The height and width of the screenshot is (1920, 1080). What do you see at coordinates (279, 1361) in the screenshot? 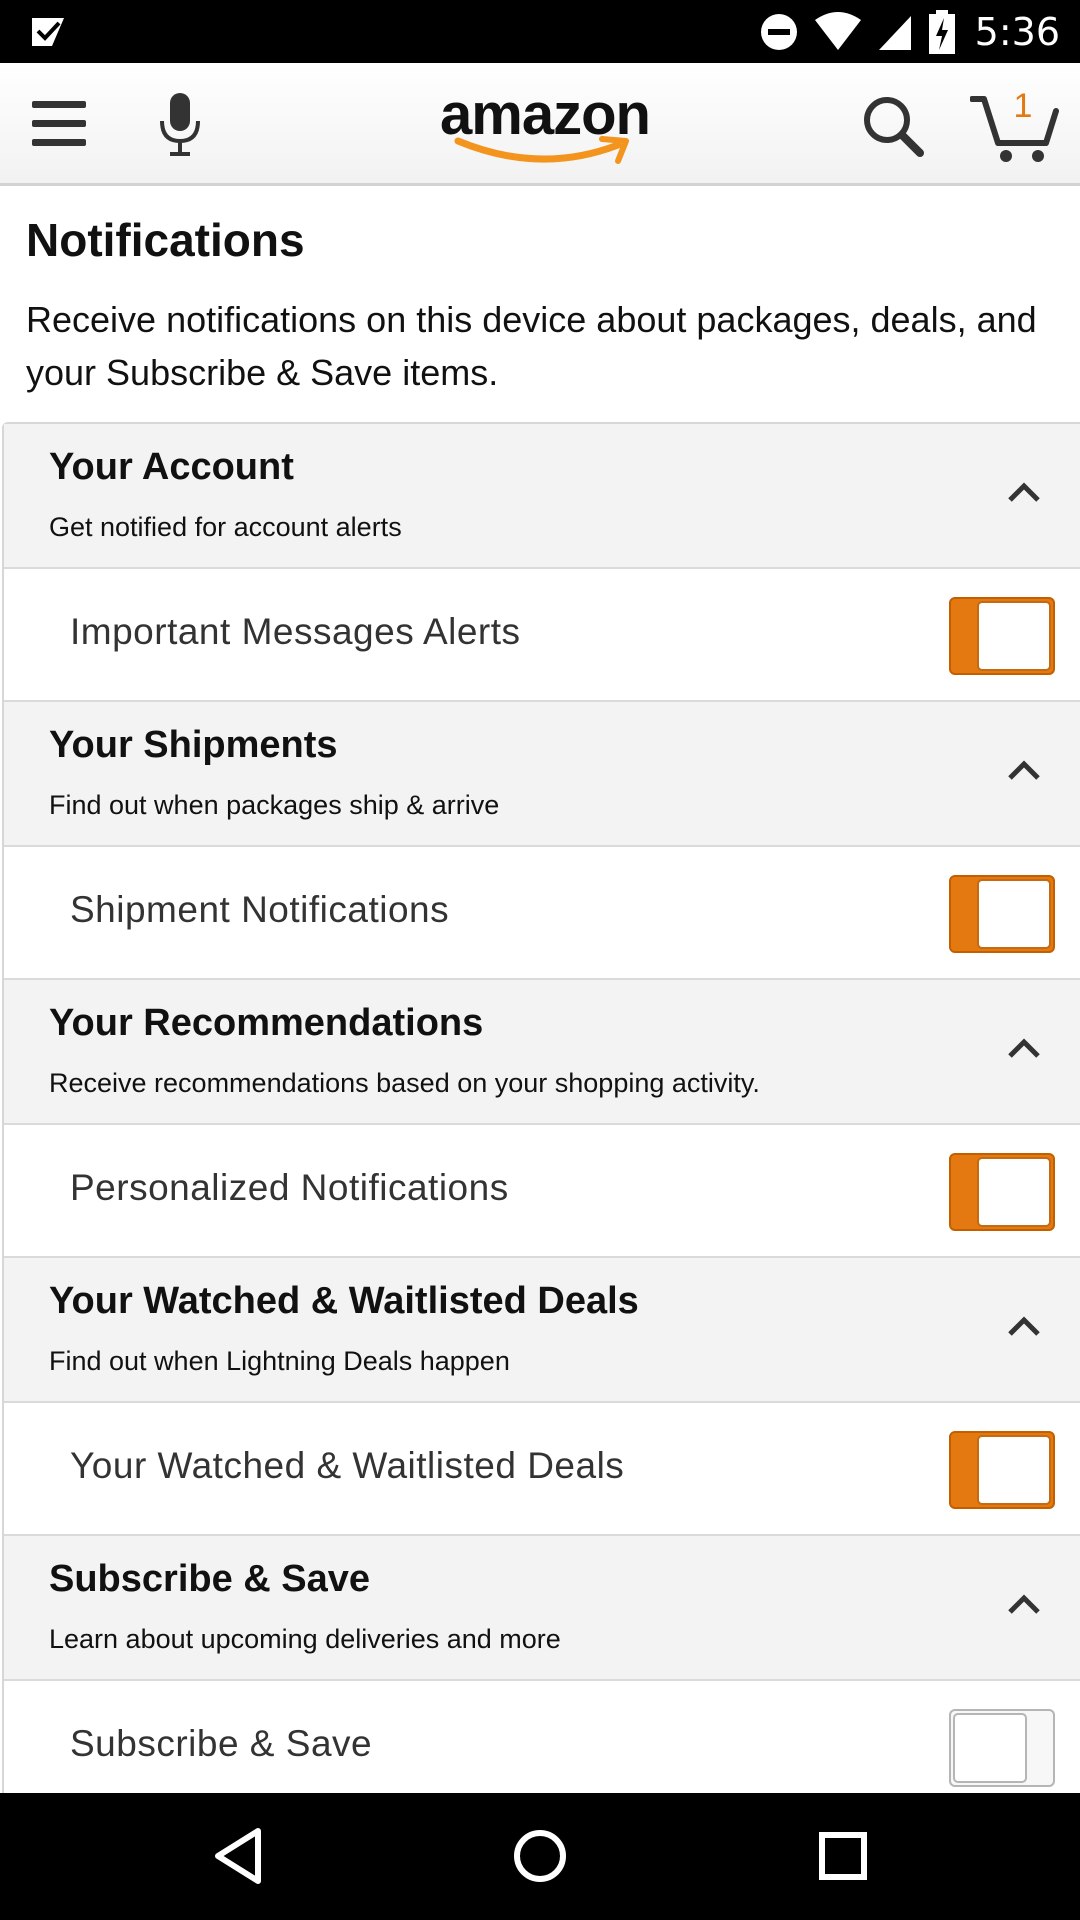
I see `section-subtitle: Find out when Lightning Deals happen` at bounding box center [279, 1361].